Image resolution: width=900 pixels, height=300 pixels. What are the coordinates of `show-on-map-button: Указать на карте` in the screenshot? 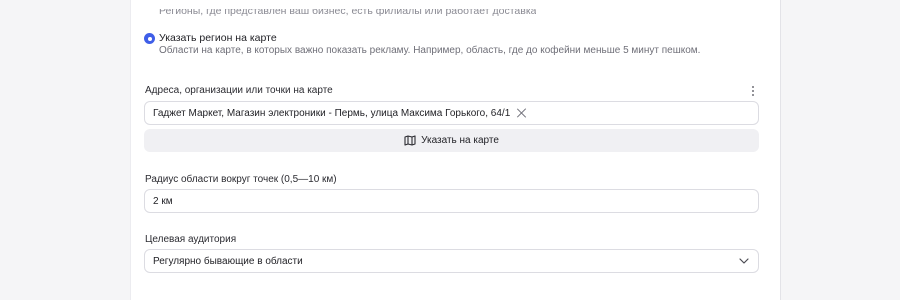 It's located at (451, 140).